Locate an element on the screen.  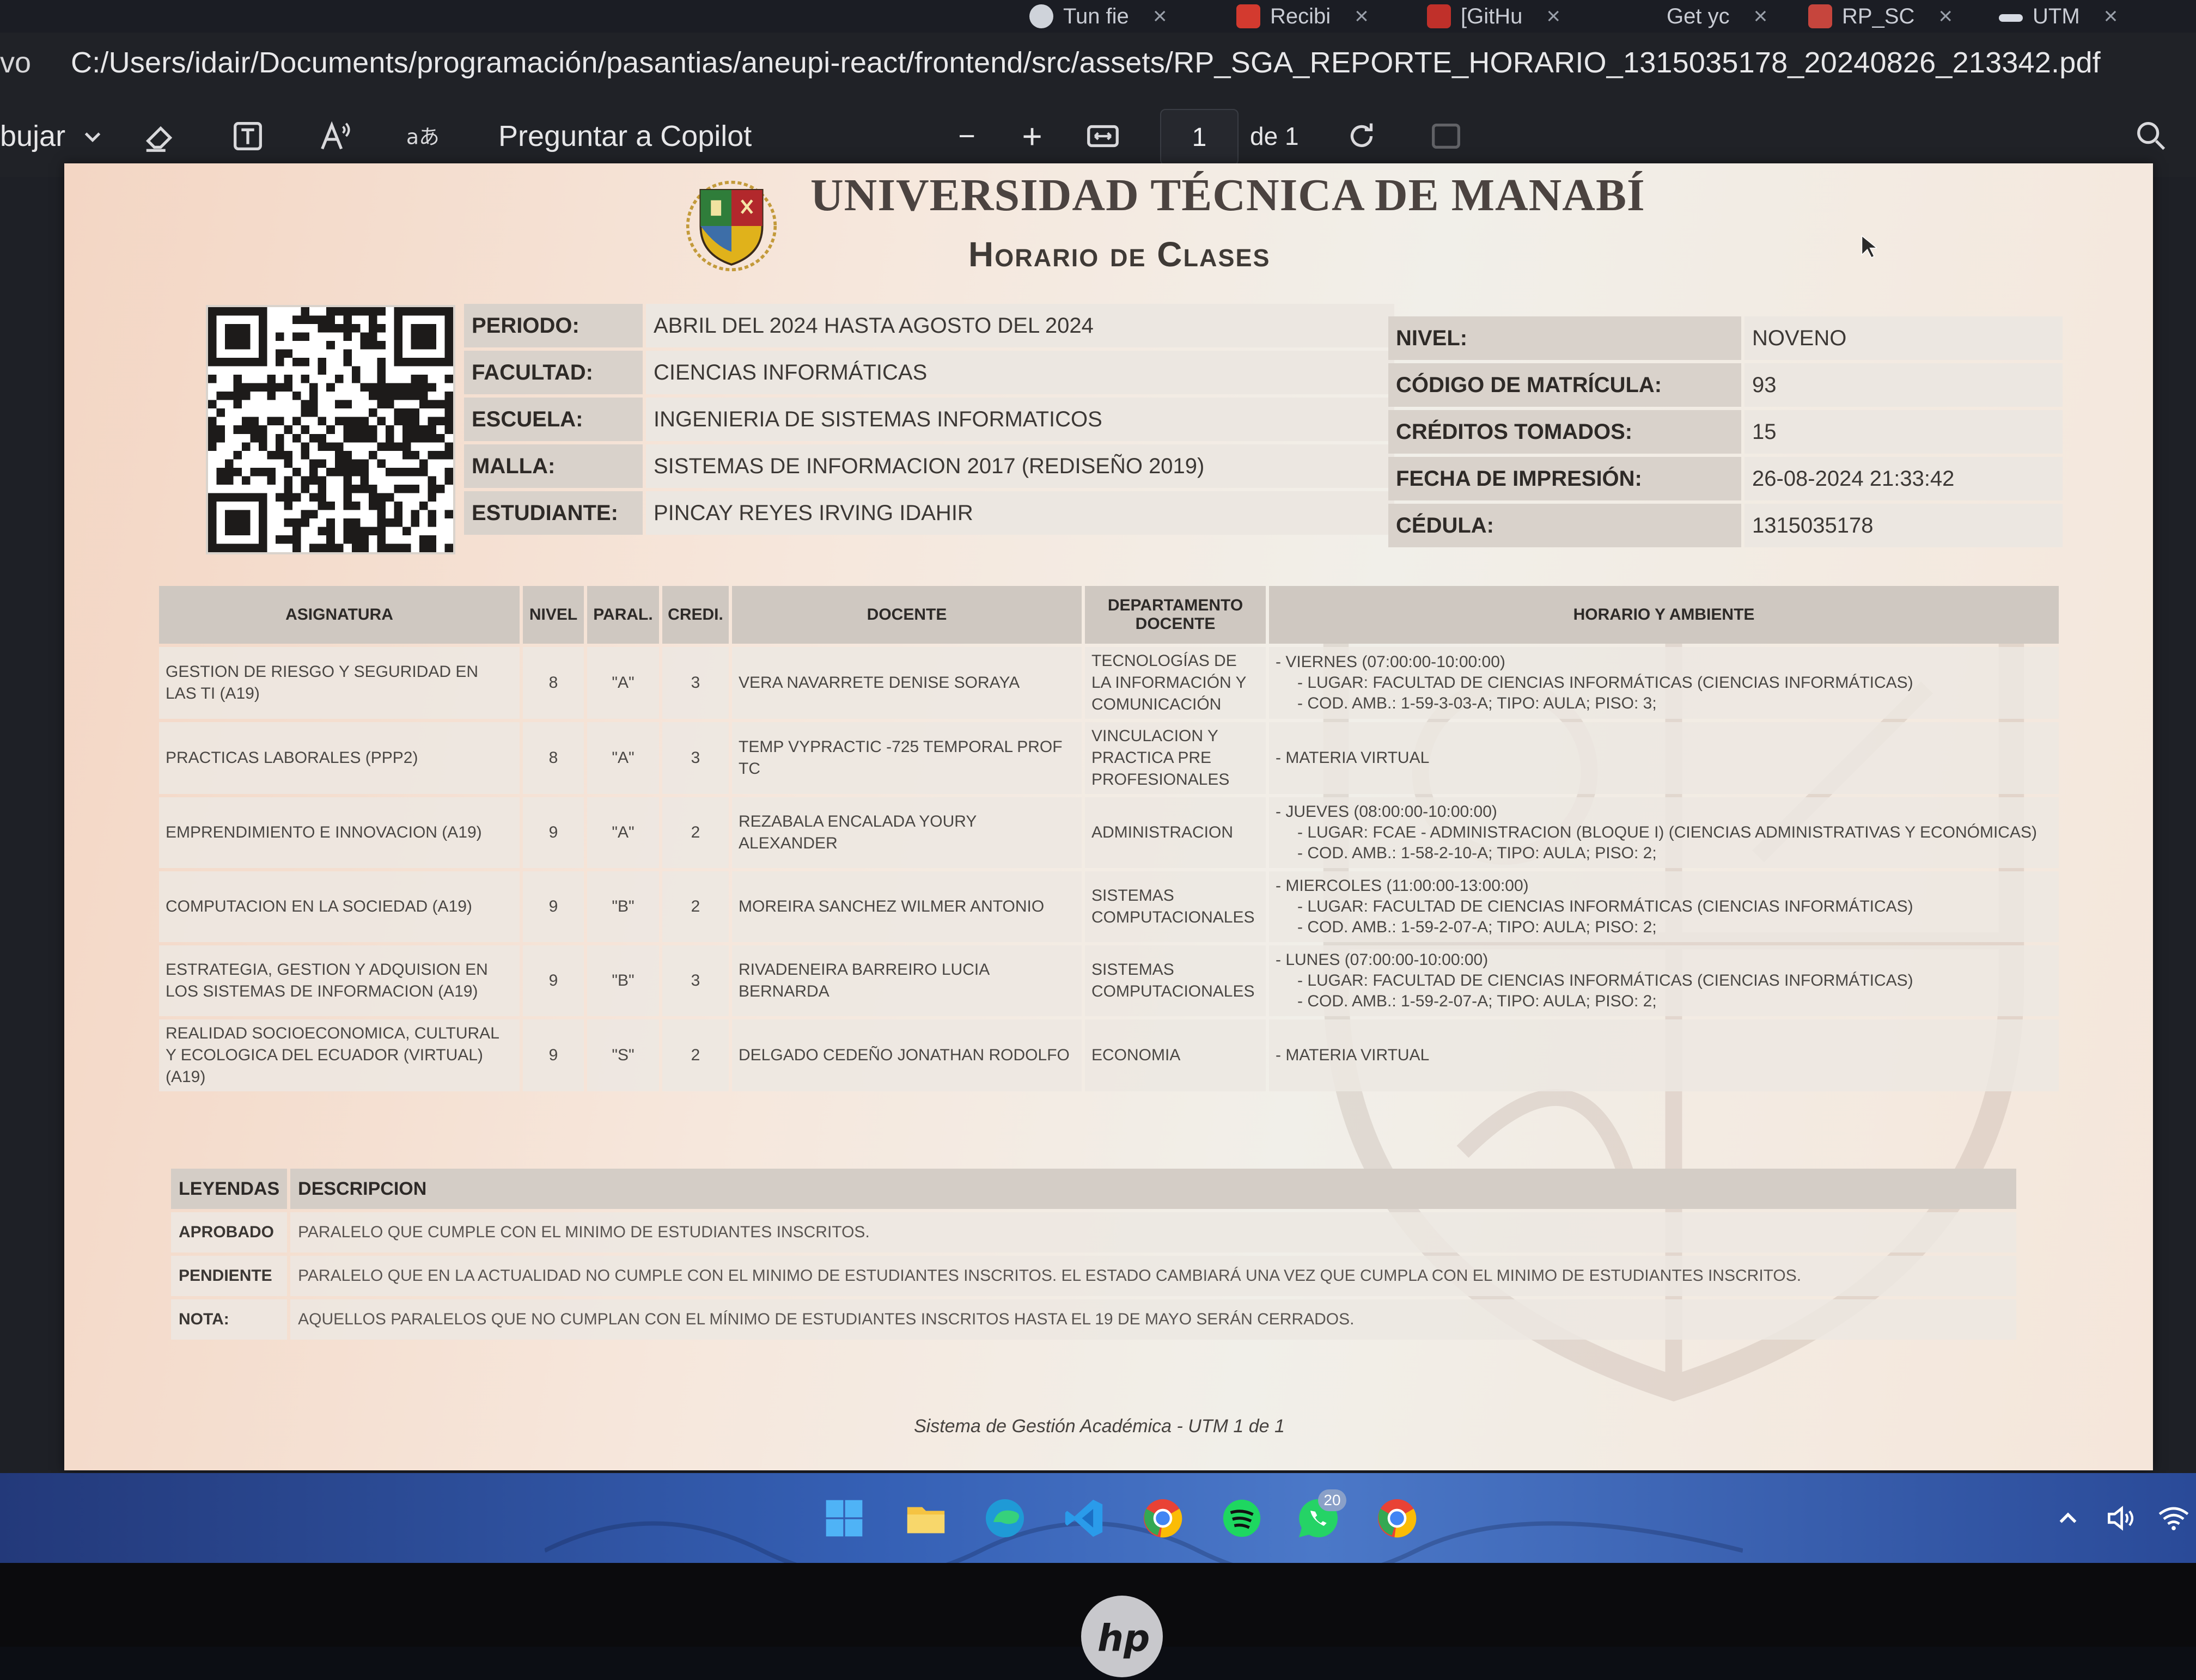
cell-nivel: 9 is located at coordinates (553, 906).